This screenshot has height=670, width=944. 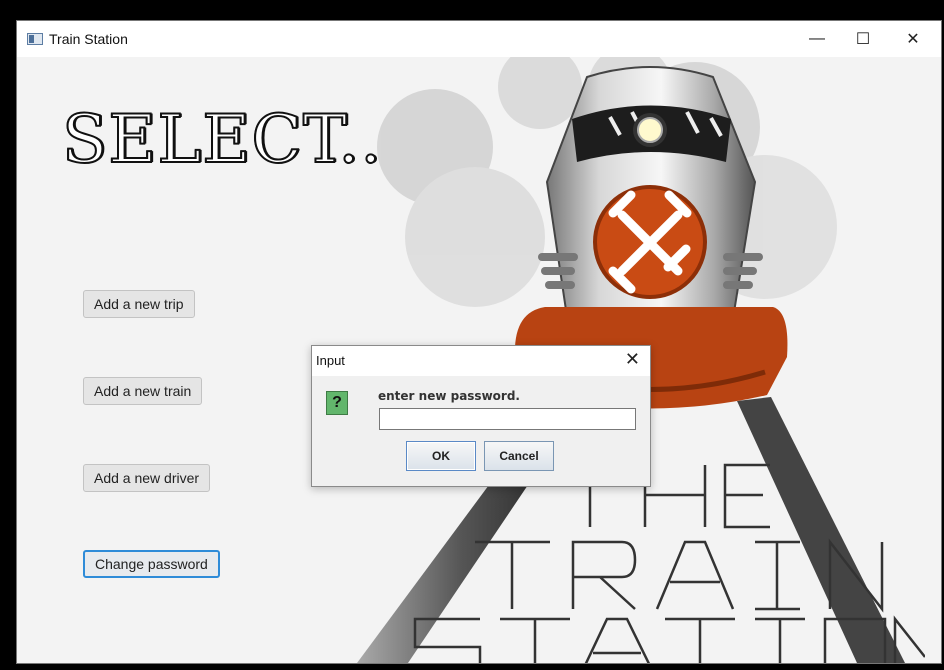 What do you see at coordinates (863, 39) in the screenshot?
I see `maximize-button: ☐` at bounding box center [863, 39].